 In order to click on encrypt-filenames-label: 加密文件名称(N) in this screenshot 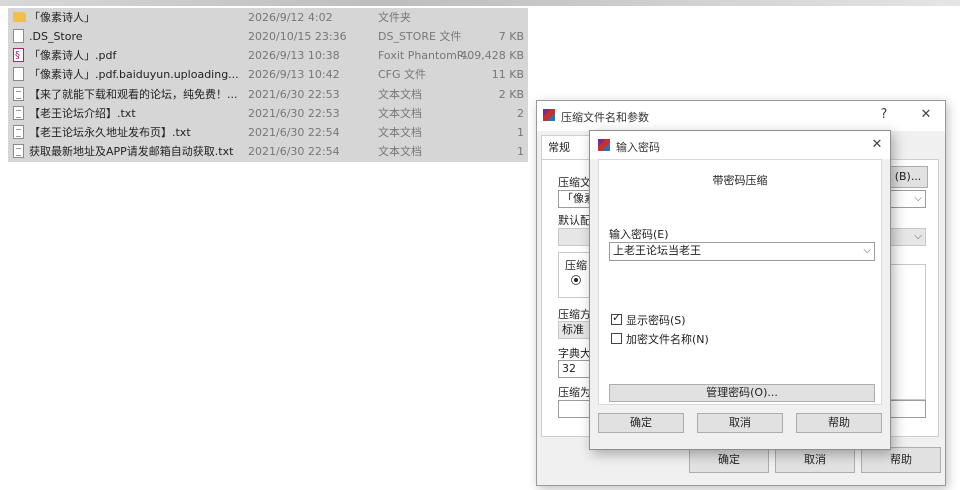, I will do `click(667, 339)`.